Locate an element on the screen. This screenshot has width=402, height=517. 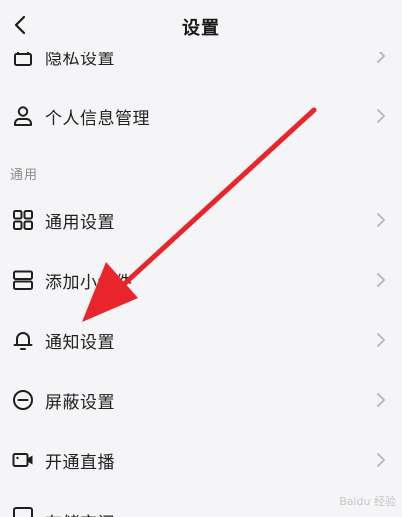
block-icon is located at coordinates (23, 400).